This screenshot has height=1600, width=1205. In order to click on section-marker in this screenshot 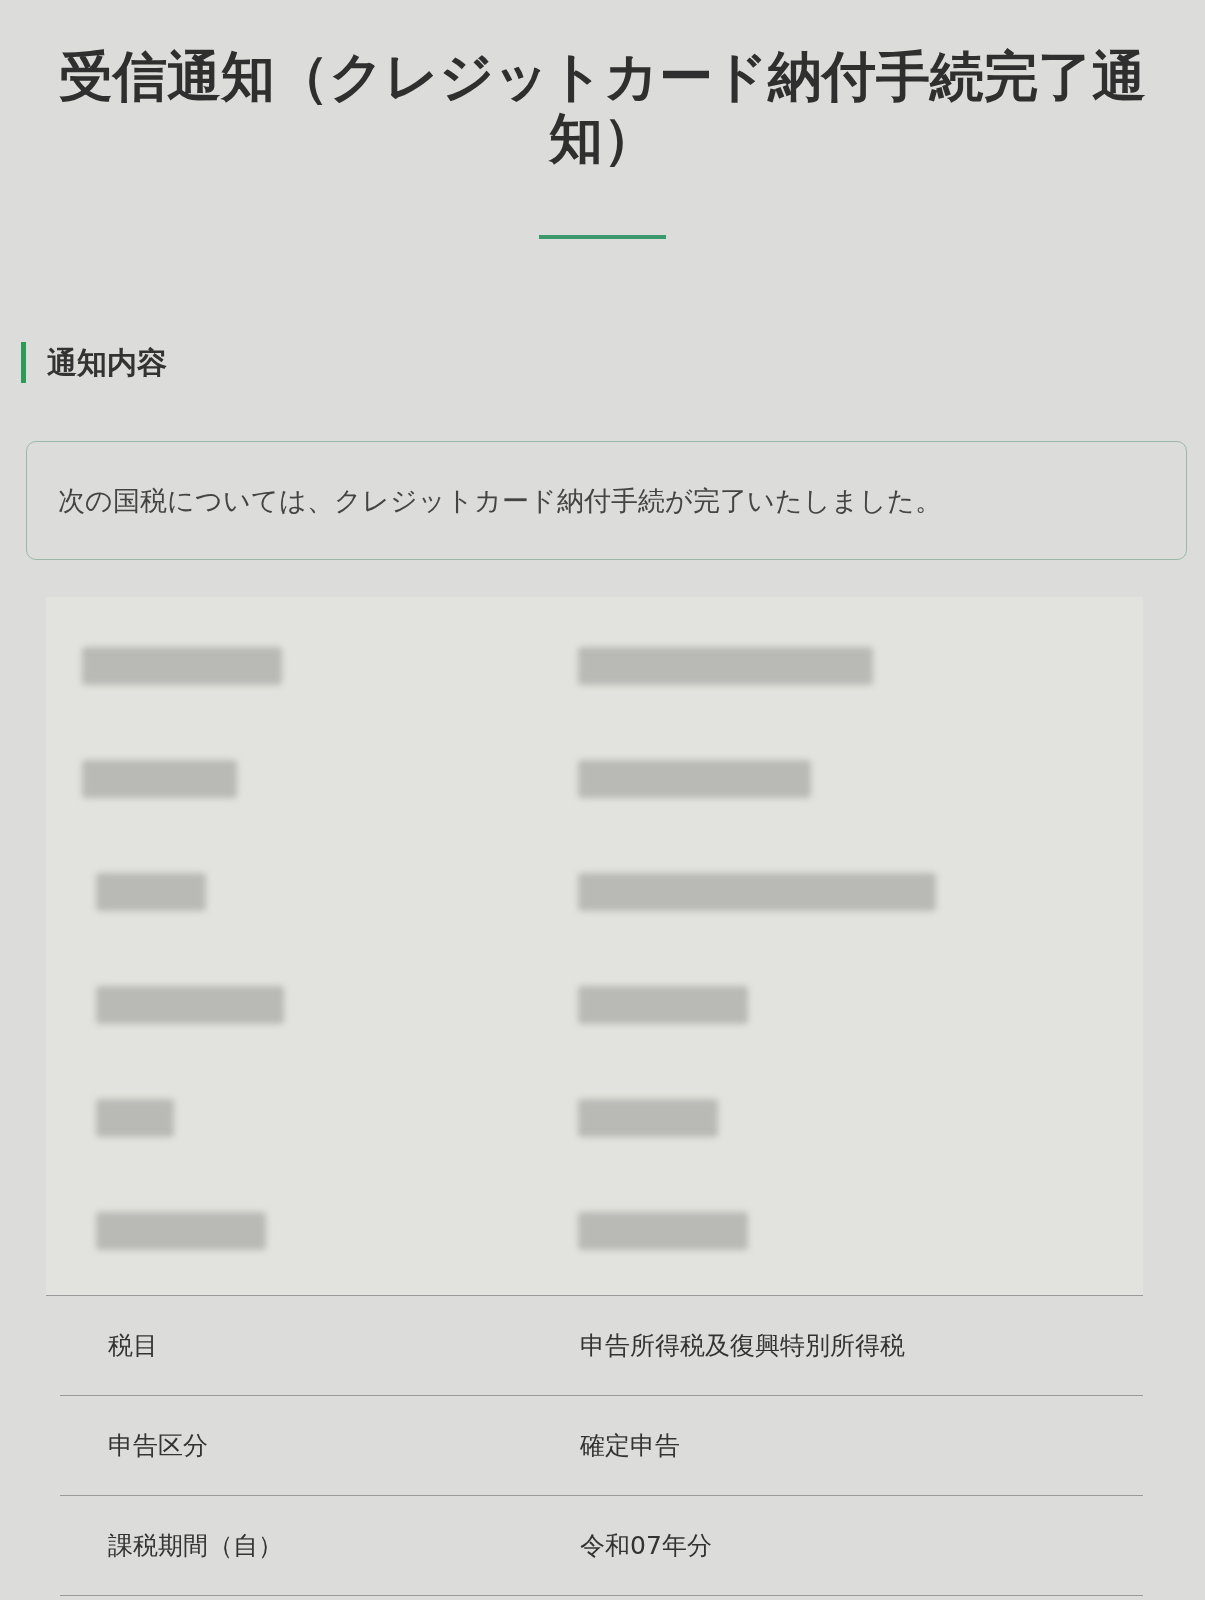, I will do `click(23, 362)`.